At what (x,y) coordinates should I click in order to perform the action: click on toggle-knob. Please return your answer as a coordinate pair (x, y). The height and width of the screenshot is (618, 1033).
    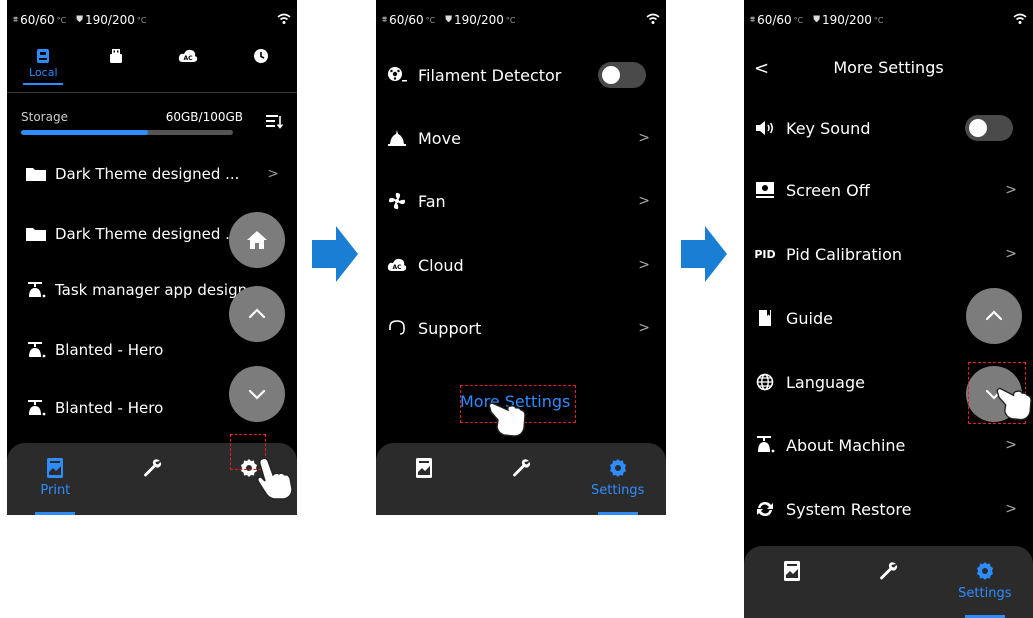
    Looking at the image, I should click on (978, 128).